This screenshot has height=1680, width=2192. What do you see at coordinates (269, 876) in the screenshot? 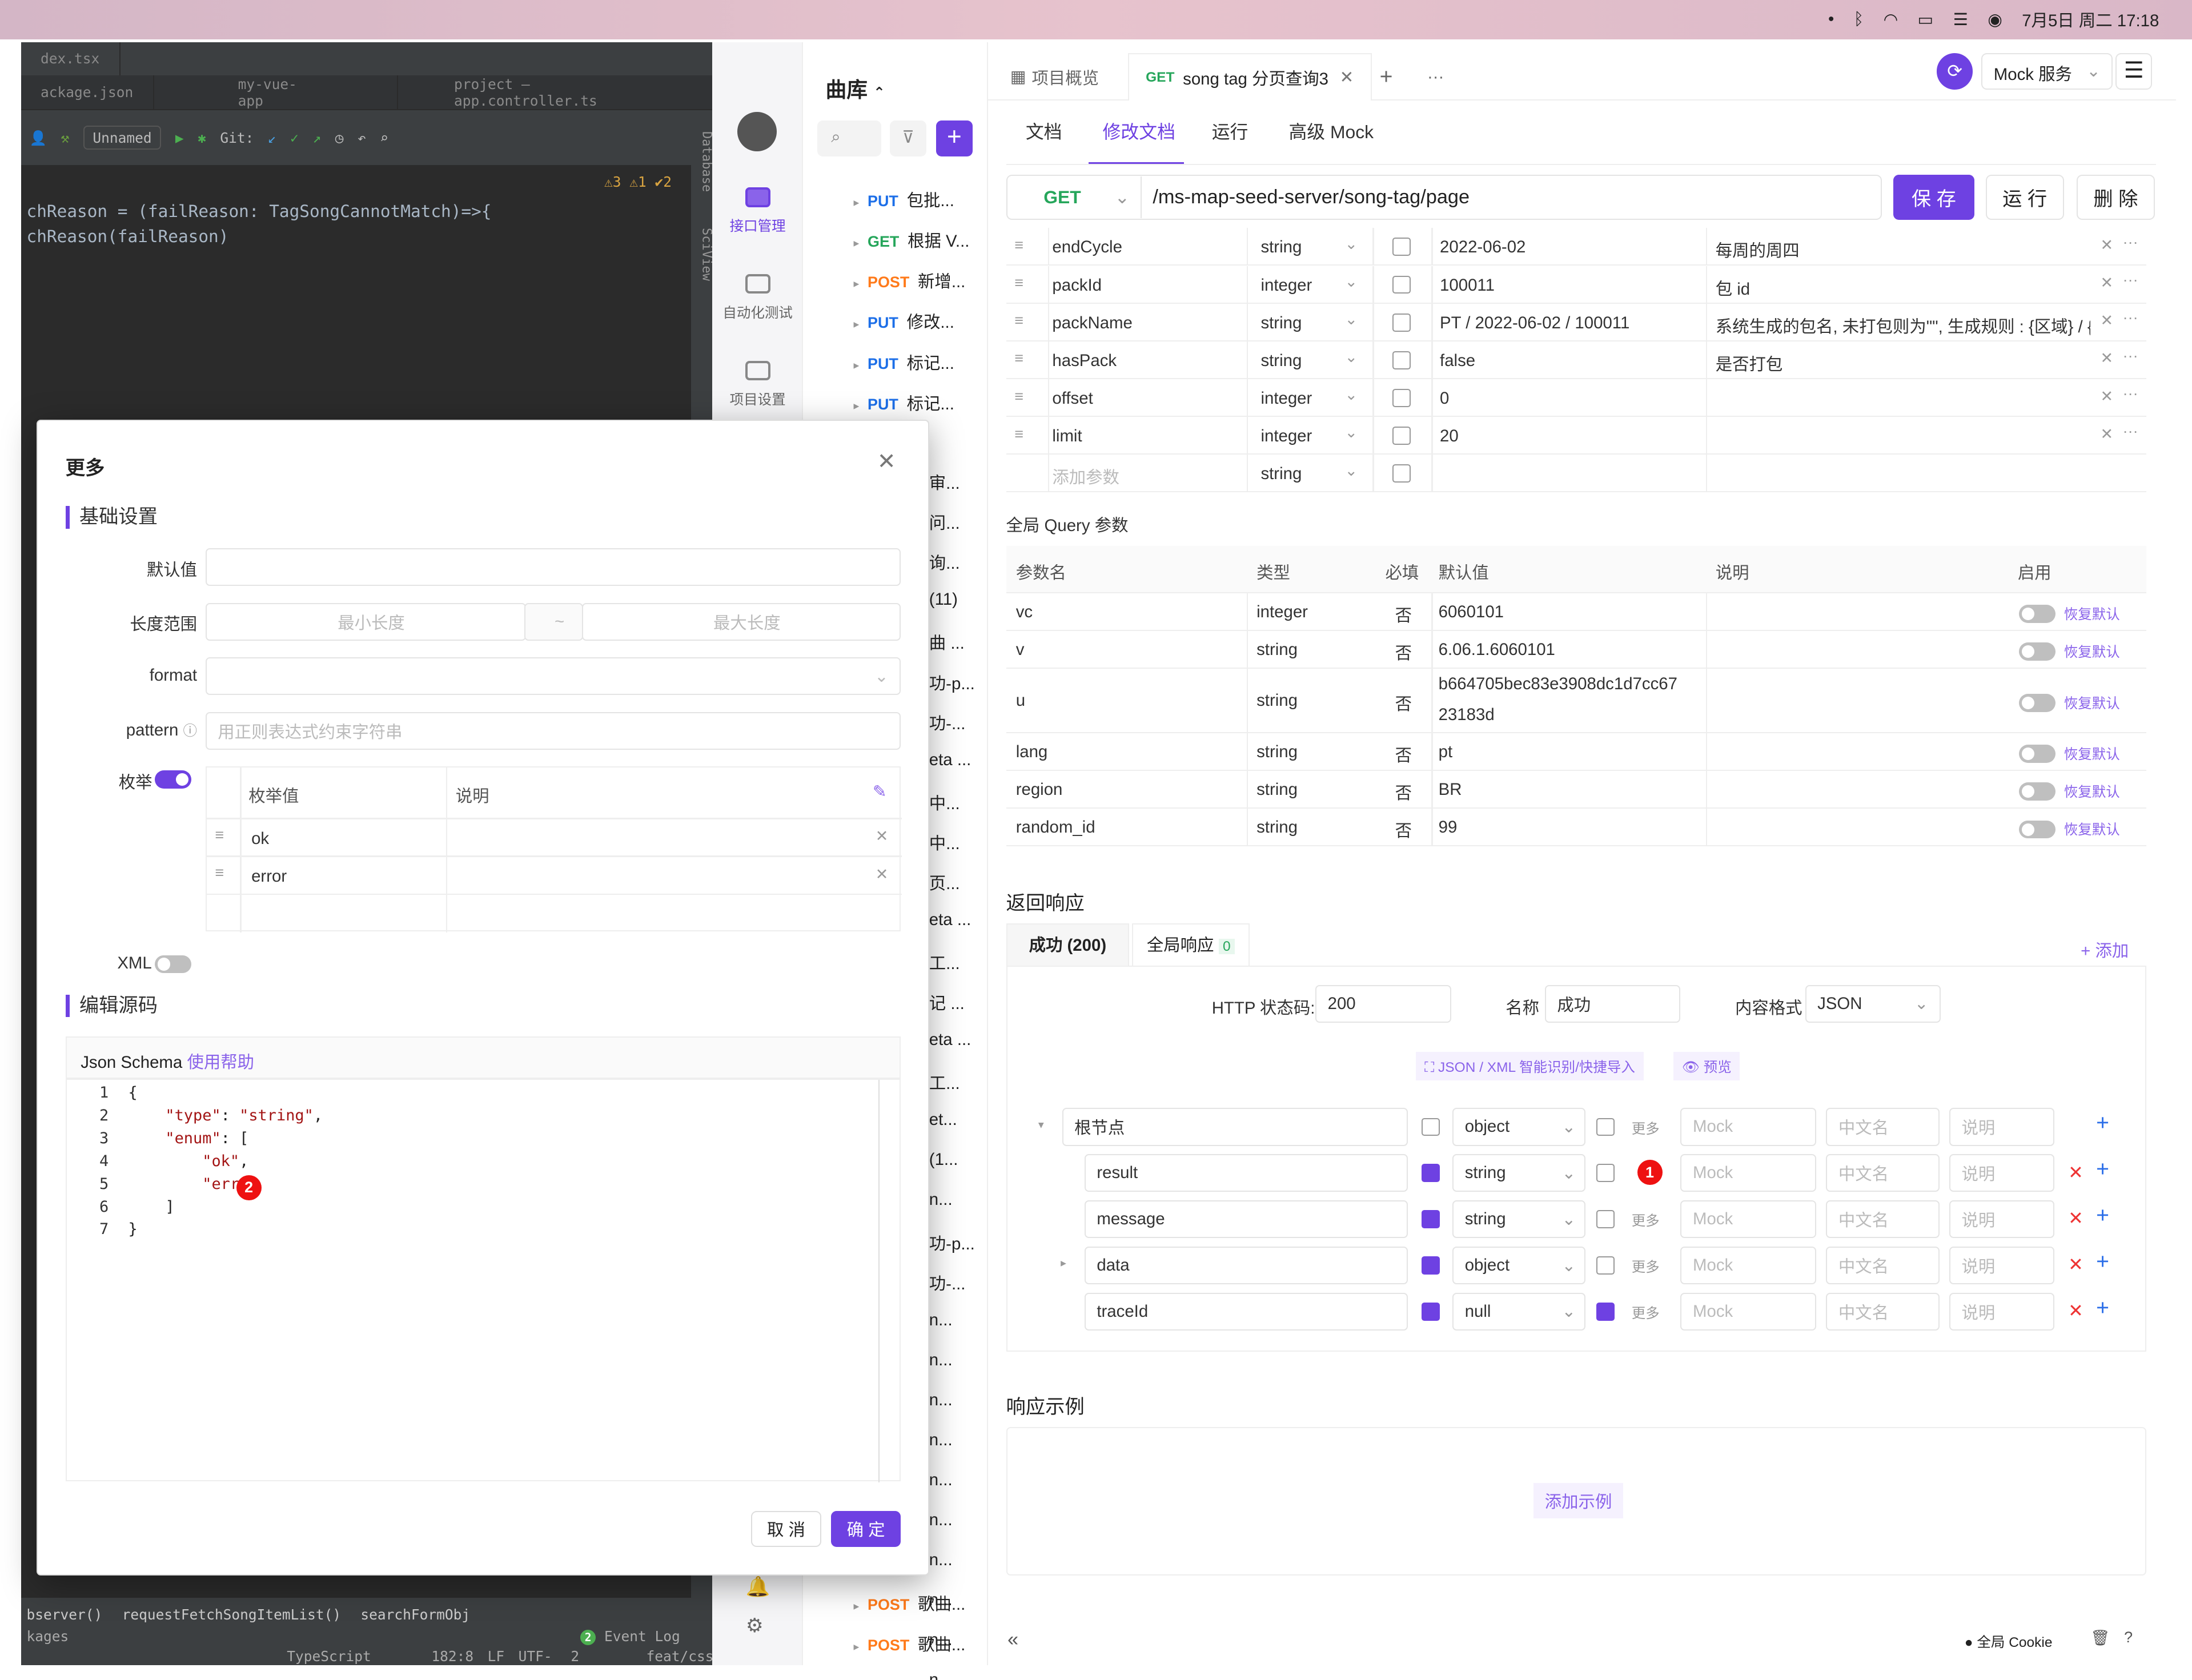
I see `enum-value: error` at bounding box center [269, 876].